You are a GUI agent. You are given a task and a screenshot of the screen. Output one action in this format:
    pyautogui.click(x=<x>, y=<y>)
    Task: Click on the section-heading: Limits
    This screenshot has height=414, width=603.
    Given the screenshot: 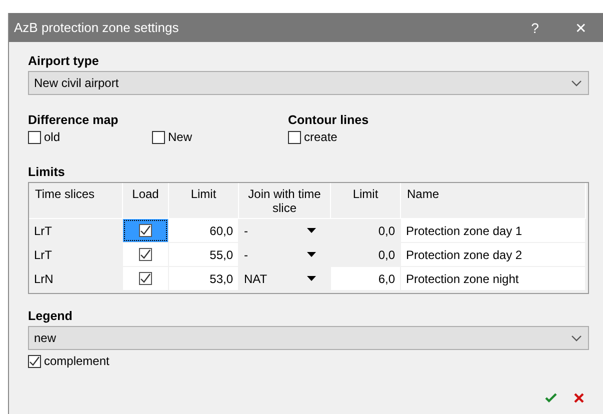 What is the action you would take?
    pyautogui.click(x=47, y=172)
    